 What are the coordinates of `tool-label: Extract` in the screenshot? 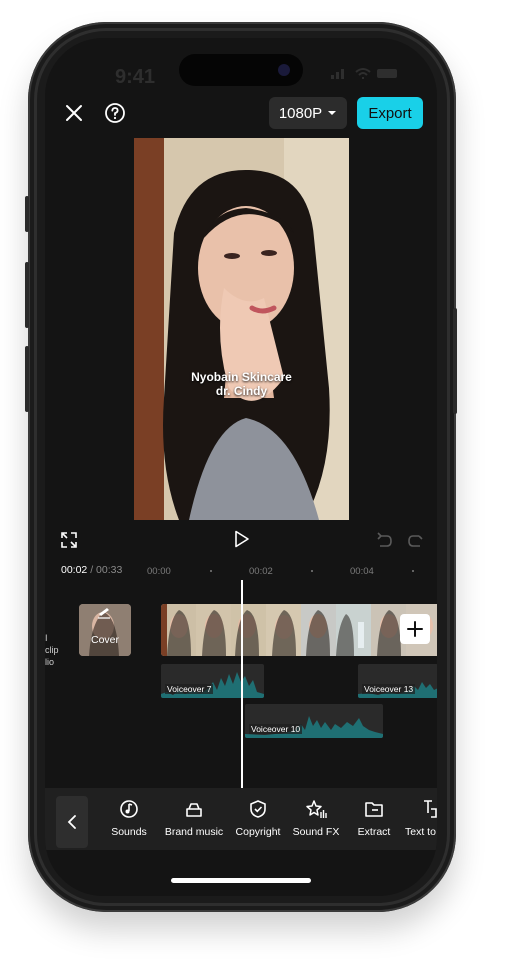 It's located at (374, 832).